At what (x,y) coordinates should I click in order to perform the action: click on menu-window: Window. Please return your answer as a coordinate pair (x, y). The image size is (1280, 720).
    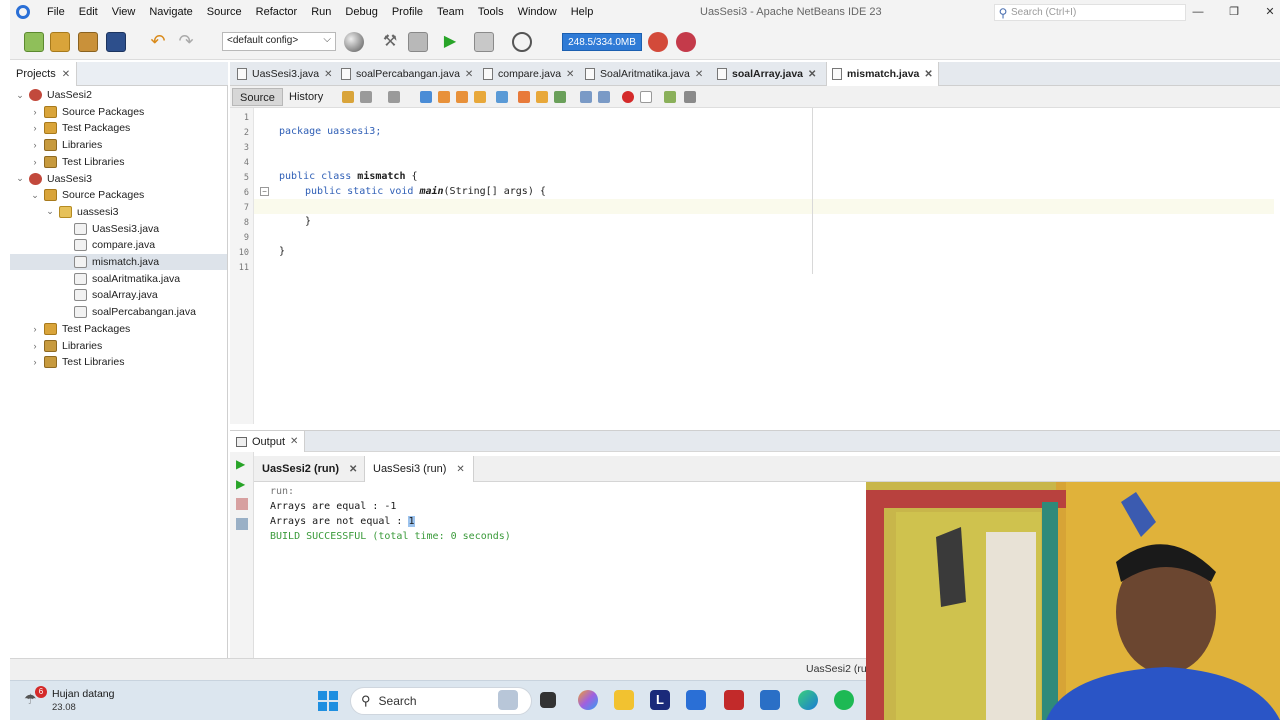
    Looking at the image, I should click on (537, 12).